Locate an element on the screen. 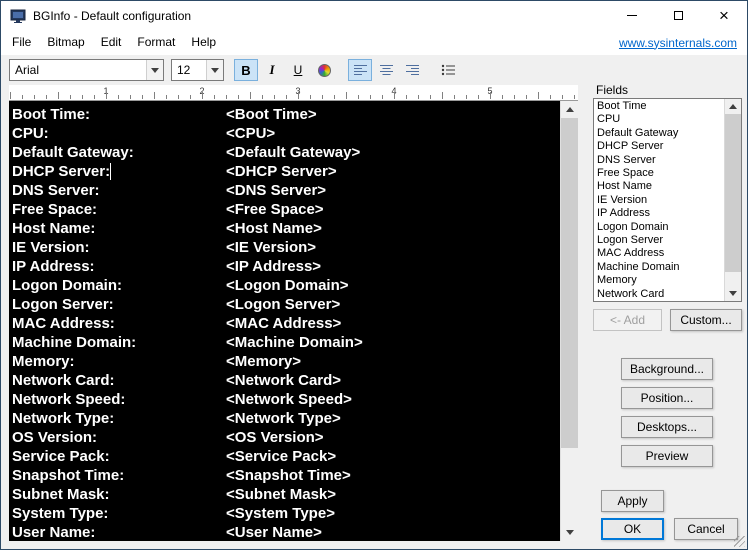  window-title: BGInfo - Default configuration is located at coordinates (112, 15).